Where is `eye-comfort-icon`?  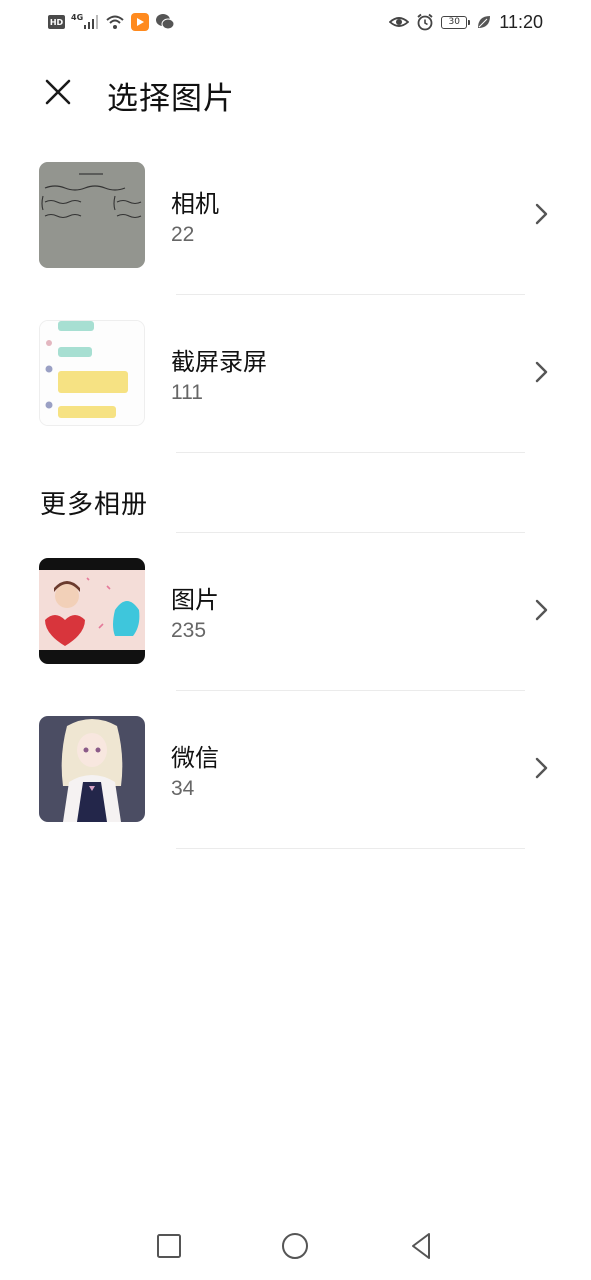 eye-comfort-icon is located at coordinates (399, 22).